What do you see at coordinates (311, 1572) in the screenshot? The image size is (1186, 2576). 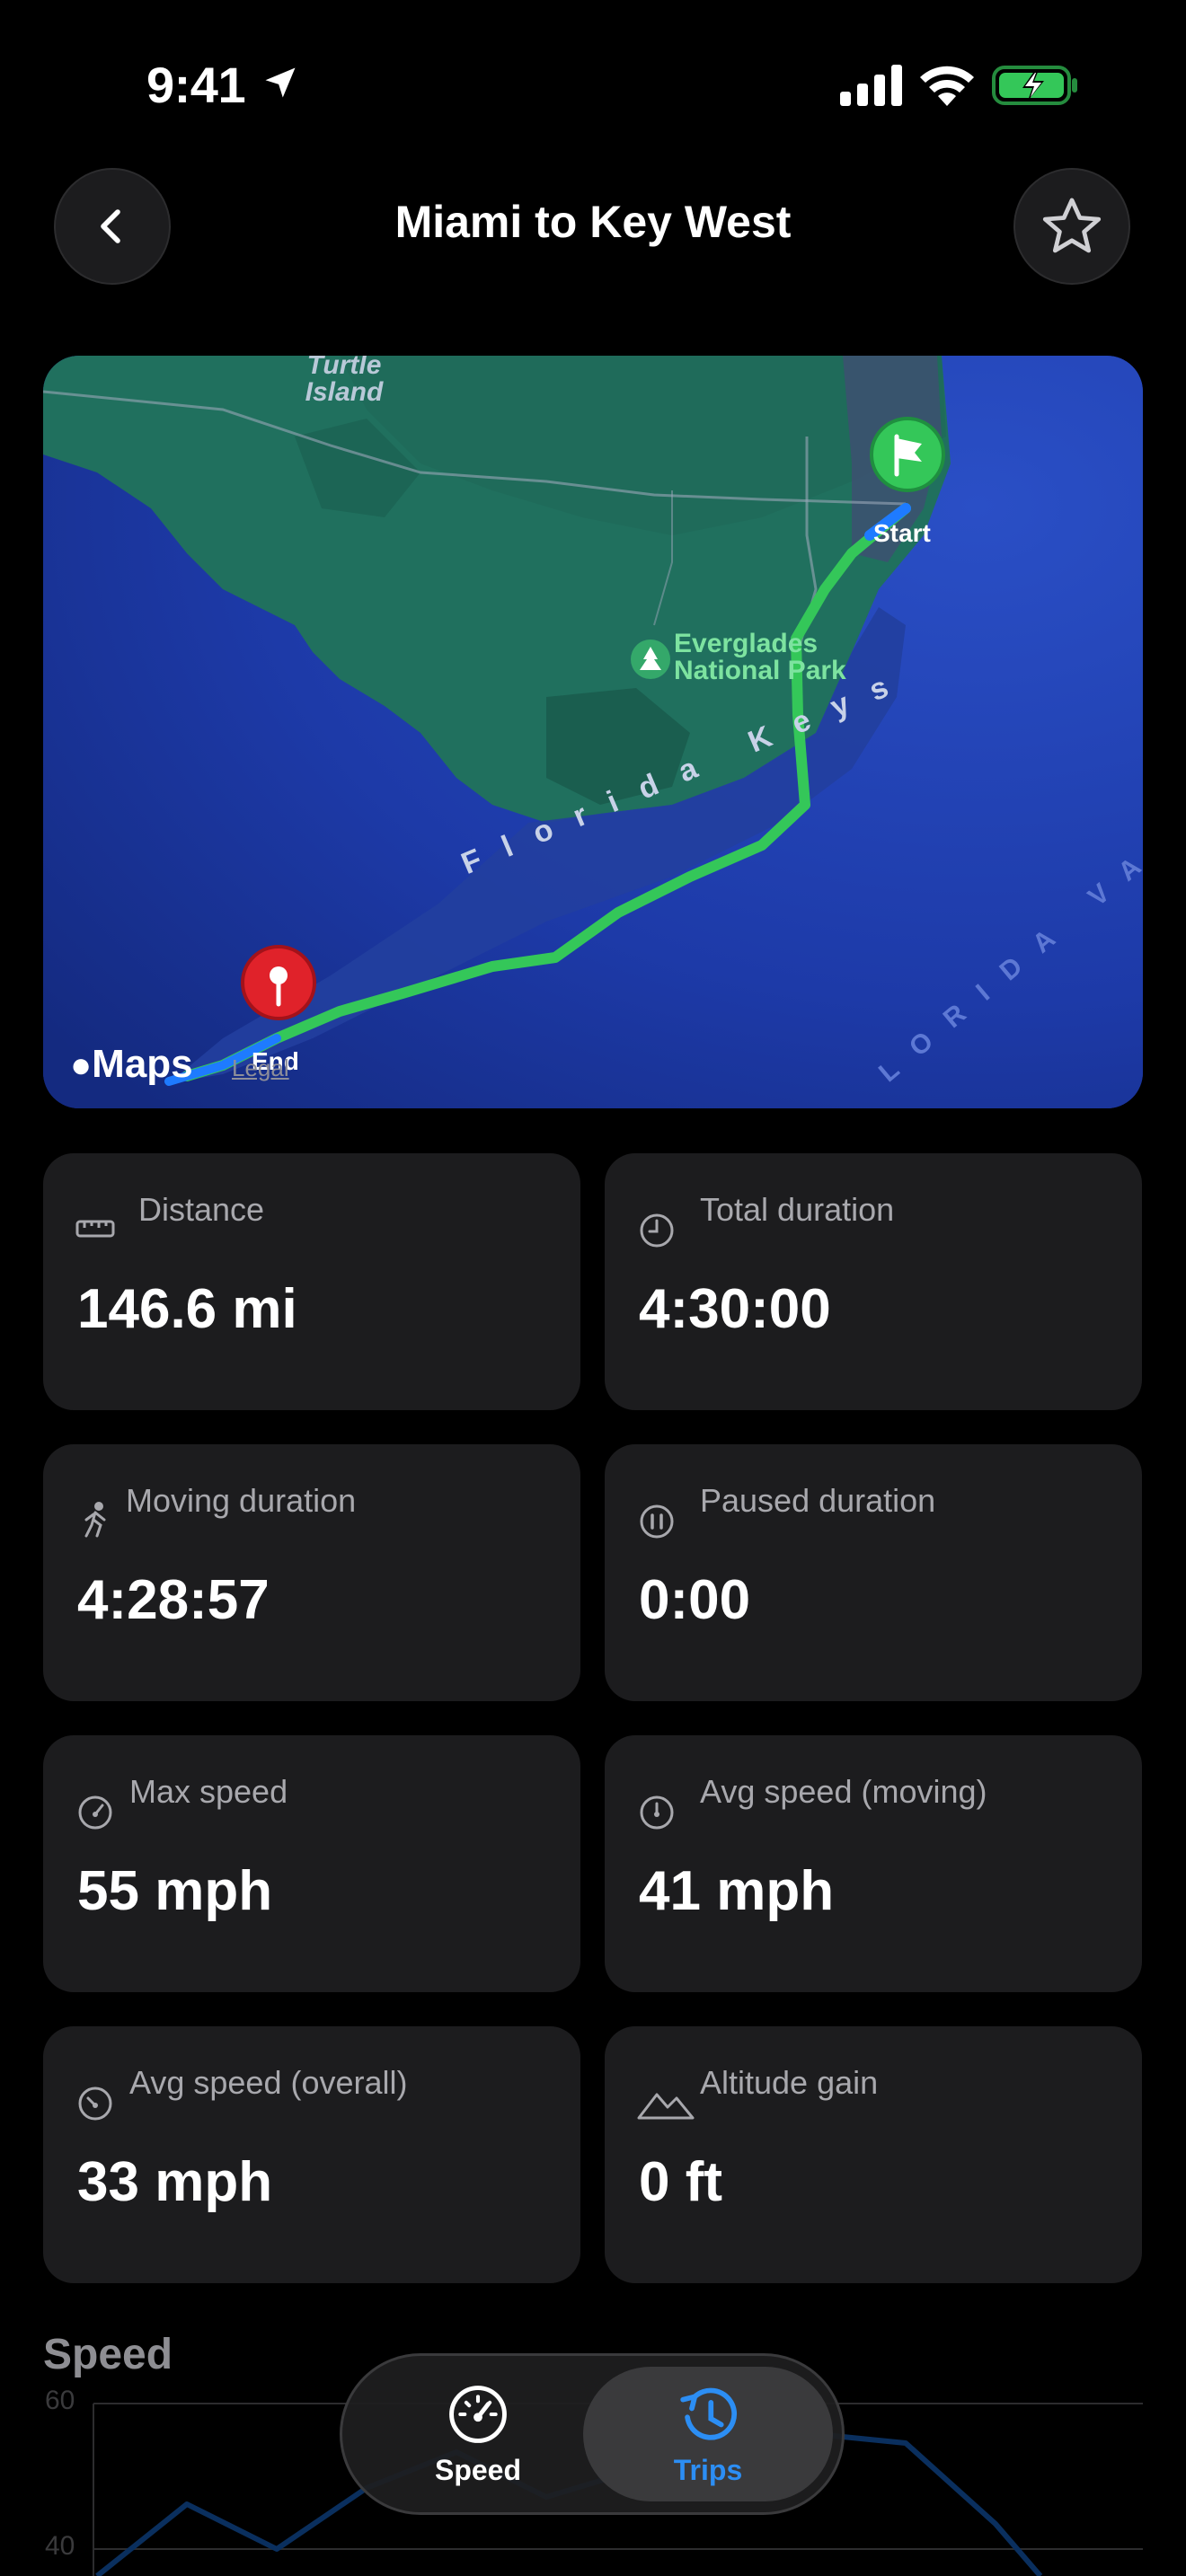 I see `stat-card-moving-duration: Moving duration 4:28:57` at bounding box center [311, 1572].